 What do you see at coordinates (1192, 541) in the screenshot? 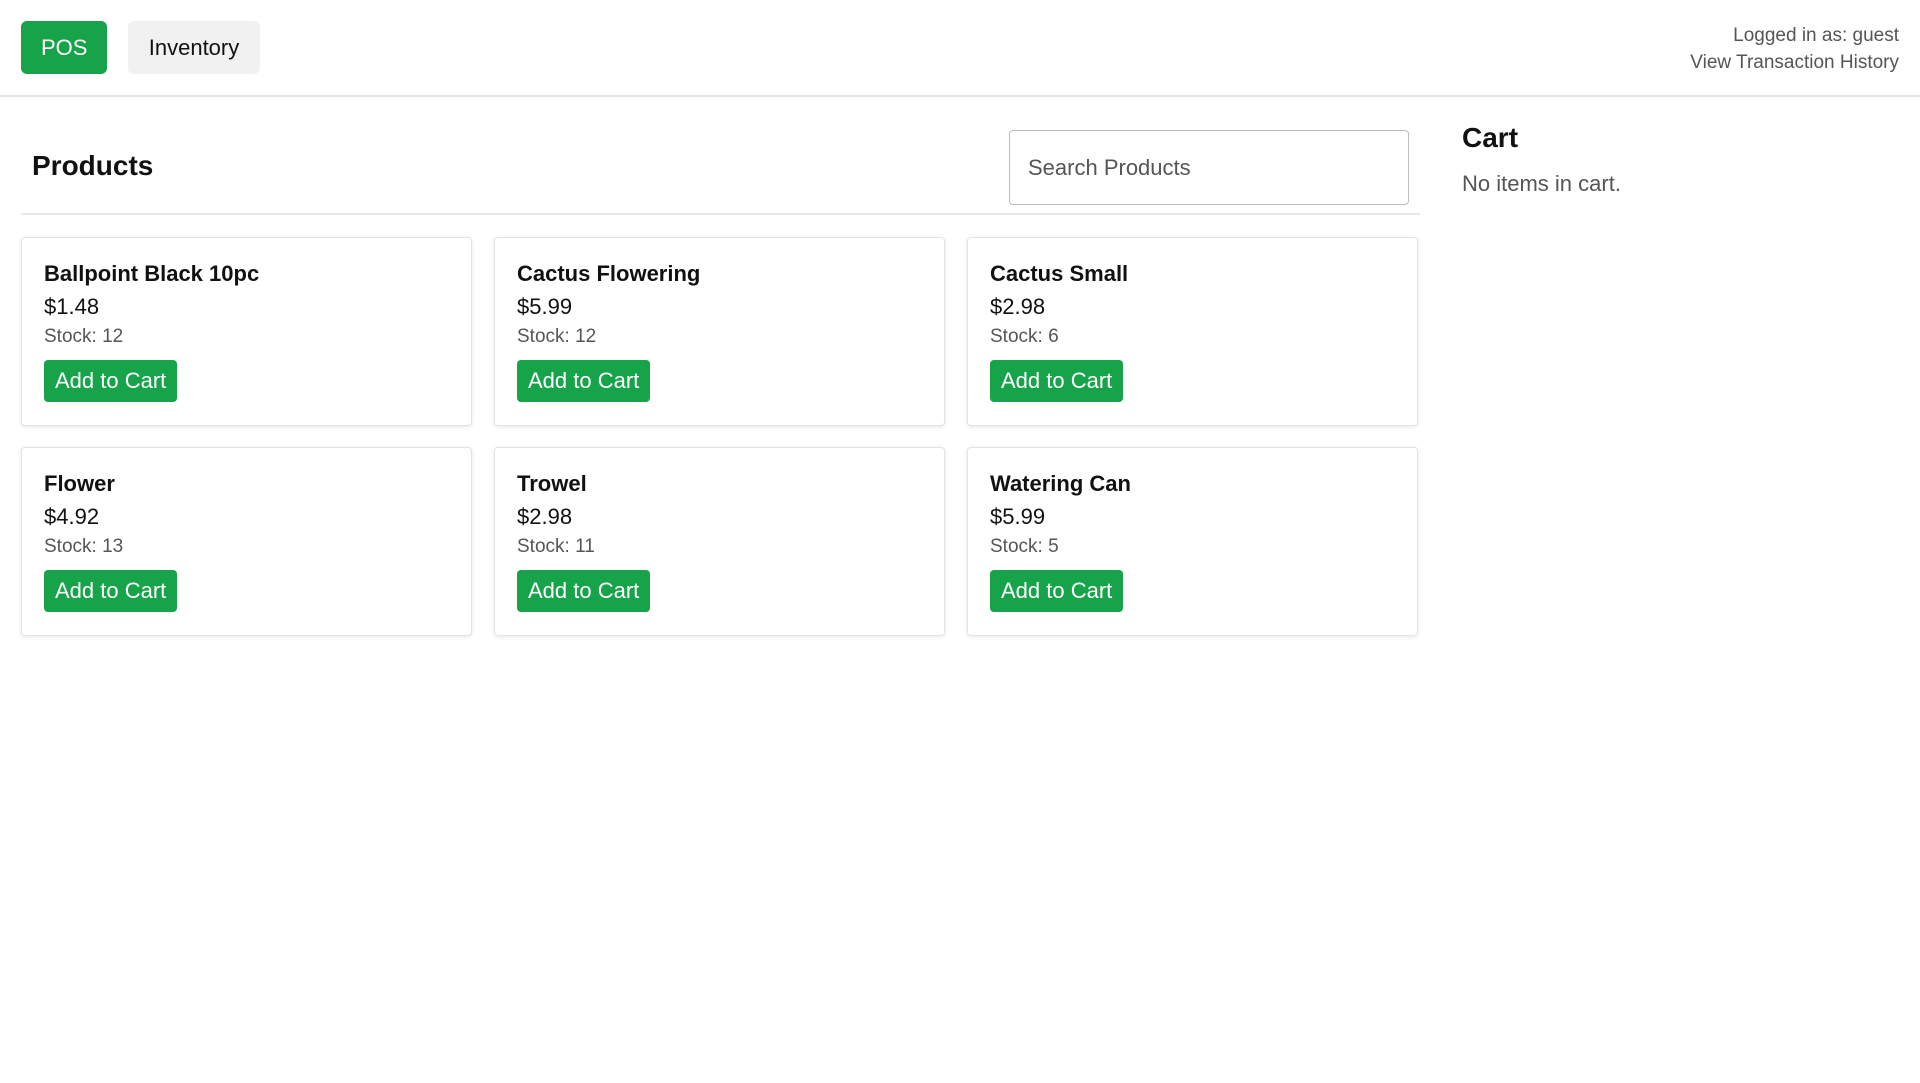
I see `product-card: Watering Can $5.99 Stock: 5 Add to Cart` at bounding box center [1192, 541].